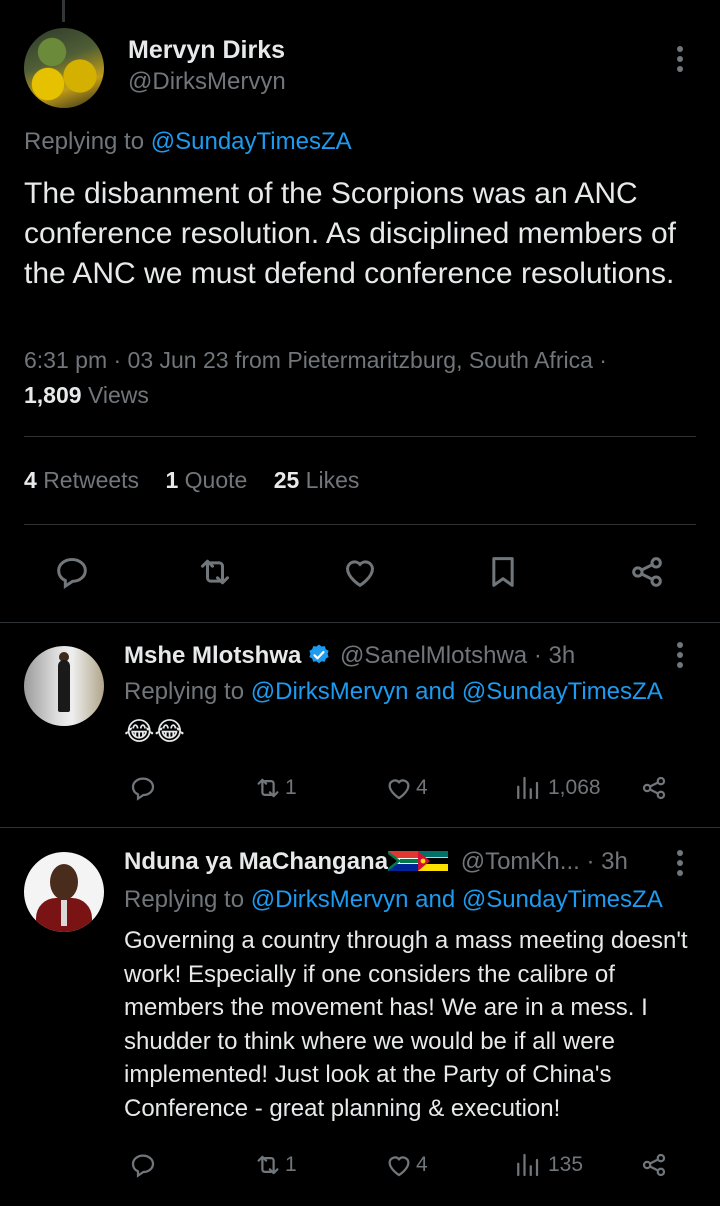 Image resolution: width=720 pixels, height=1206 pixels. What do you see at coordinates (433, 861) in the screenshot?
I see `mozambique-flag-icon` at bounding box center [433, 861].